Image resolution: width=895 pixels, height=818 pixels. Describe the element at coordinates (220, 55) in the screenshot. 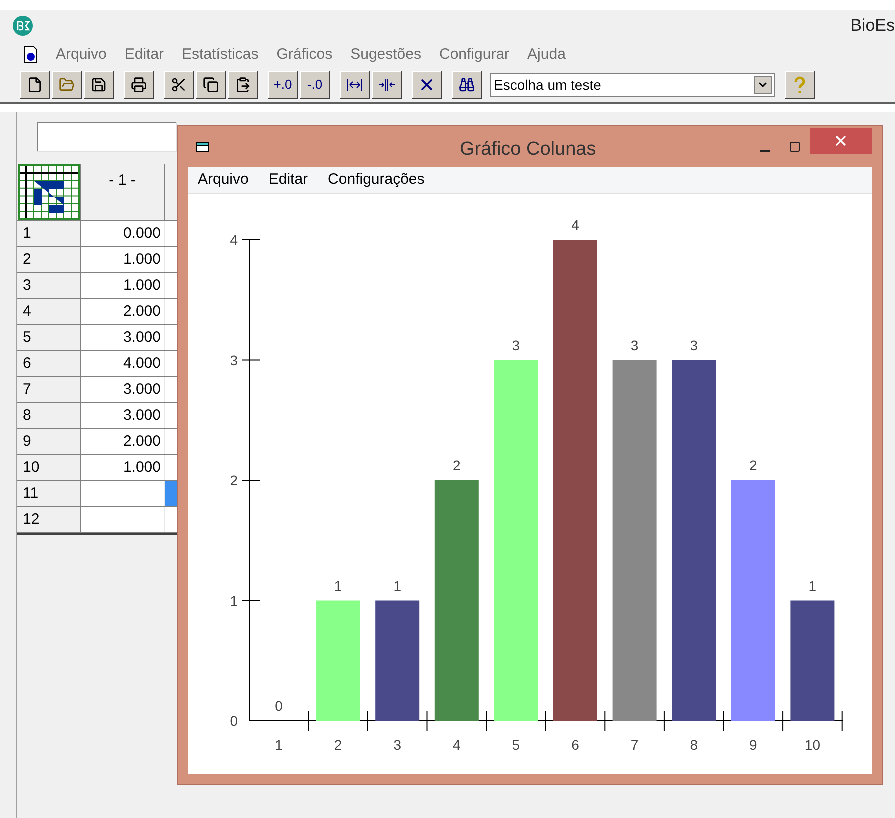

I see `menu-item: Estatísticas` at that location.